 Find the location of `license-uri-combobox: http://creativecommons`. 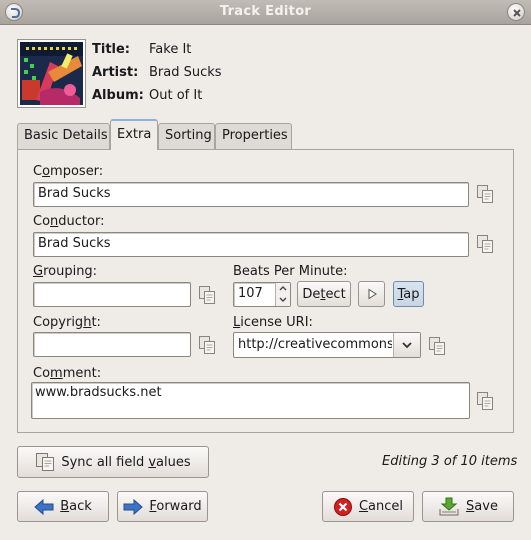

license-uri-combobox: http://creativecommons is located at coordinates (327, 345).